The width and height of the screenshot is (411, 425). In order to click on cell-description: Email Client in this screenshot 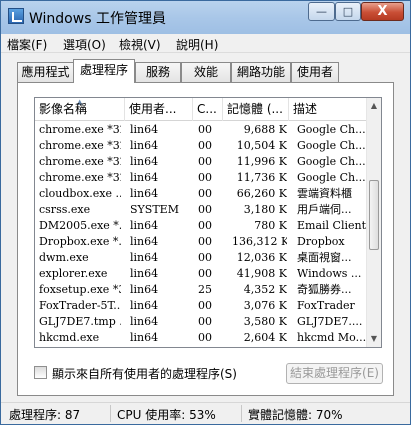, I will do `click(332, 225)`.